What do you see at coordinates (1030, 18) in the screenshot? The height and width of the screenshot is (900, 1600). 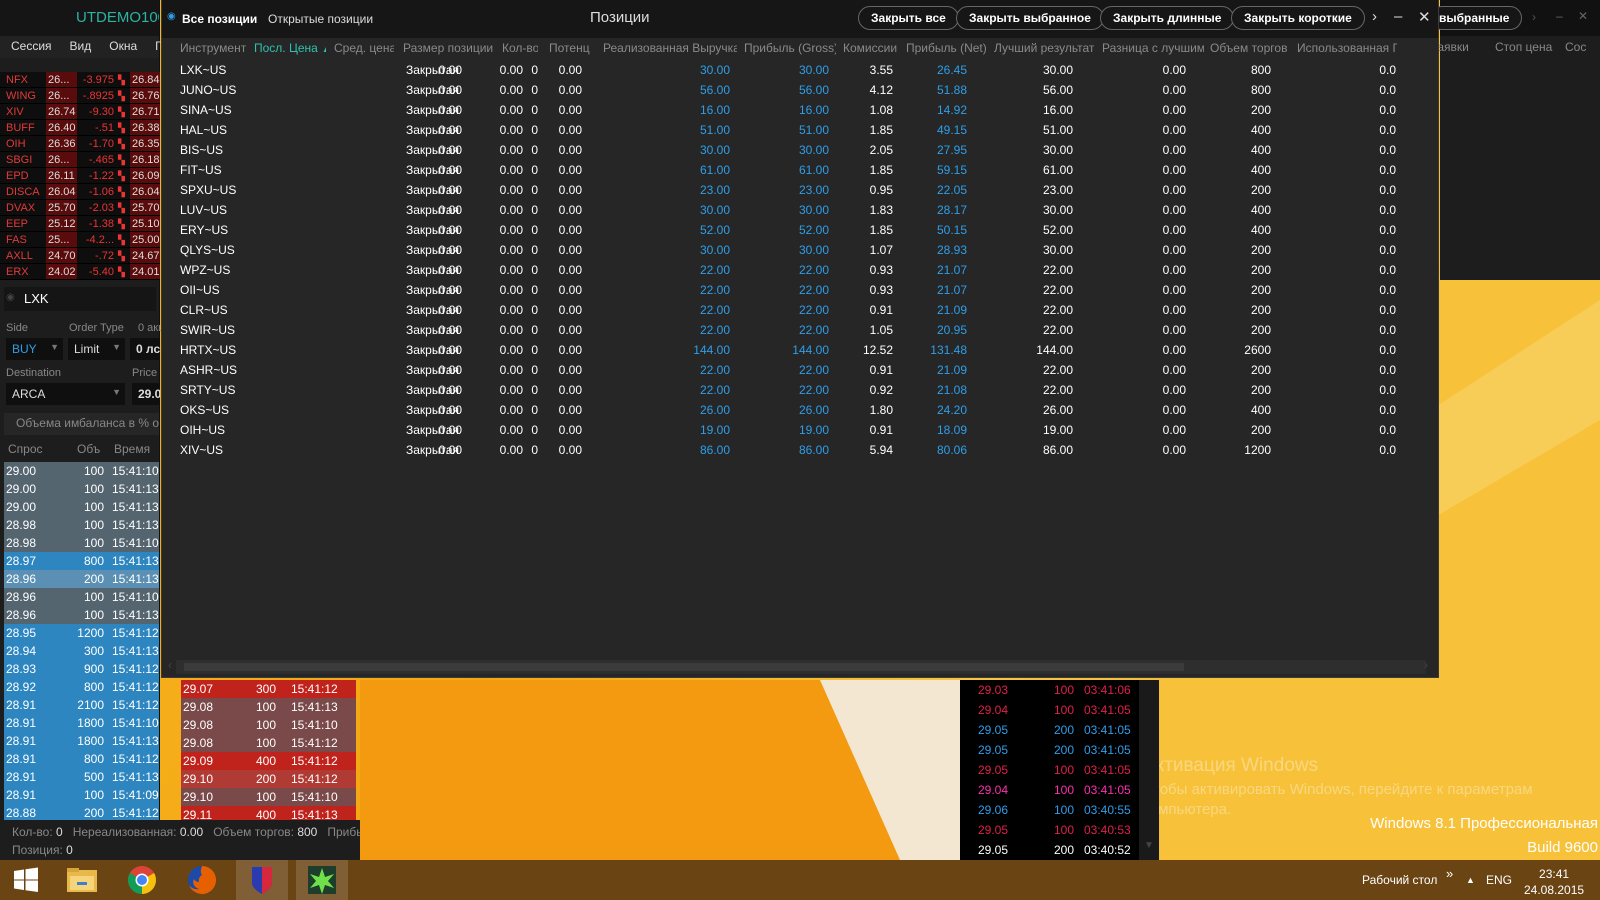 I see `close-selected-button: Закрыть выбранное` at bounding box center [1030, 18].